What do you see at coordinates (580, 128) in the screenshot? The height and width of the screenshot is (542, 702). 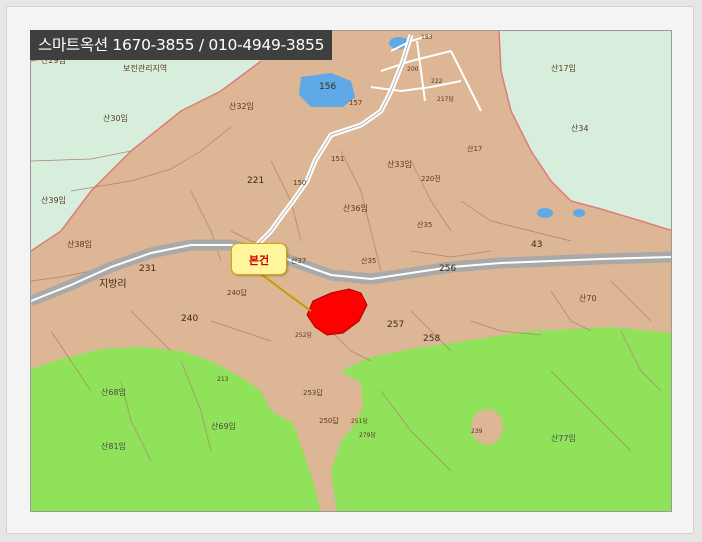 I see `label-s34: 산34` at bounding box center [580, 128].